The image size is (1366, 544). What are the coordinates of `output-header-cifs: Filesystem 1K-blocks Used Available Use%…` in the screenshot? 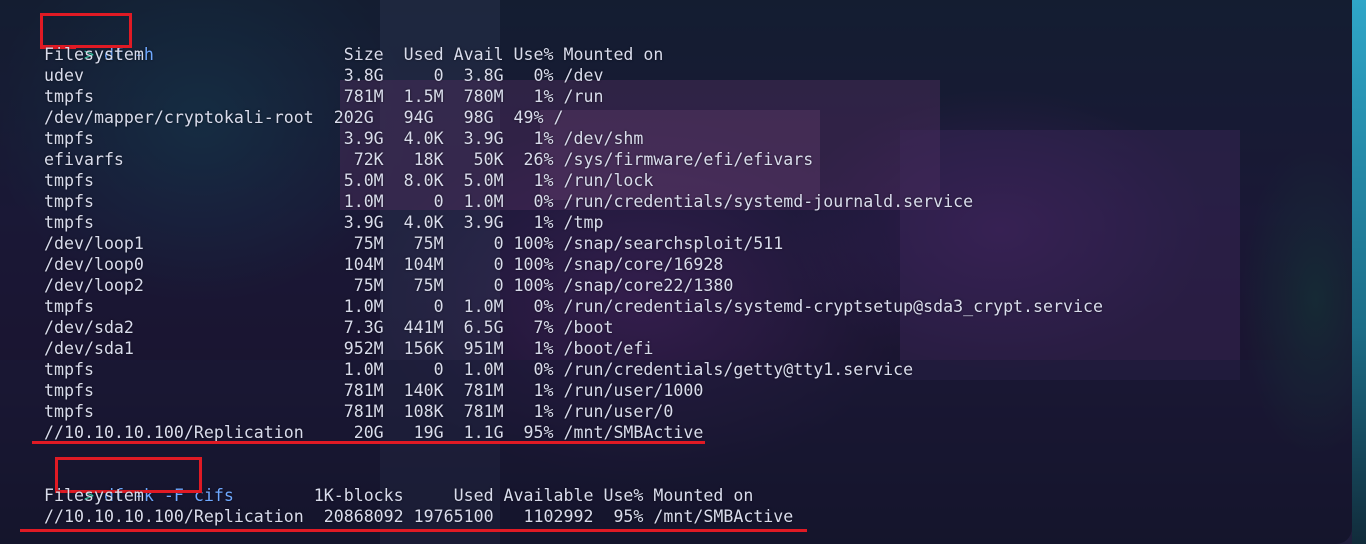 It's located at (399, 495).